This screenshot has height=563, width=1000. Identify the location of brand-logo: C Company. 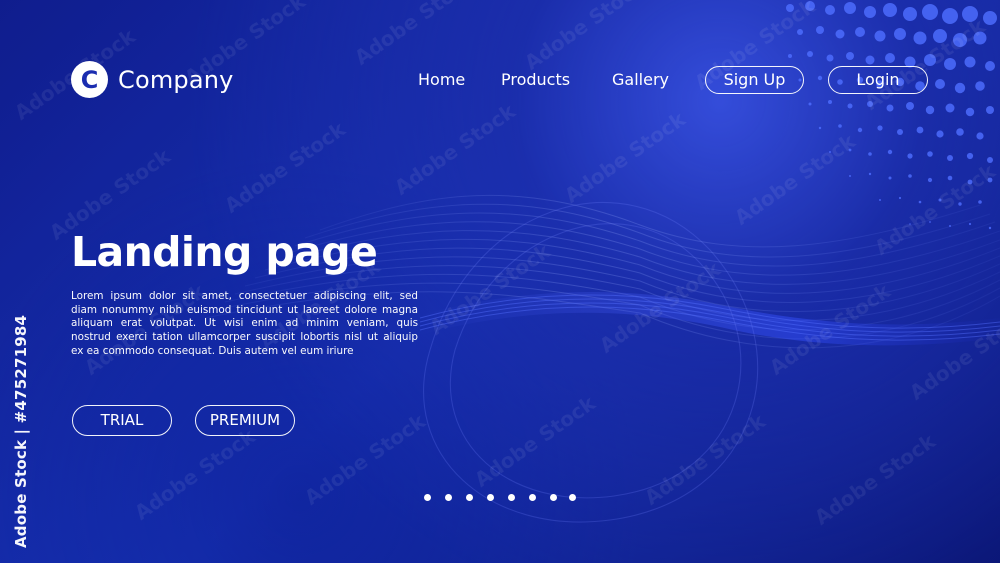
(152, 79).